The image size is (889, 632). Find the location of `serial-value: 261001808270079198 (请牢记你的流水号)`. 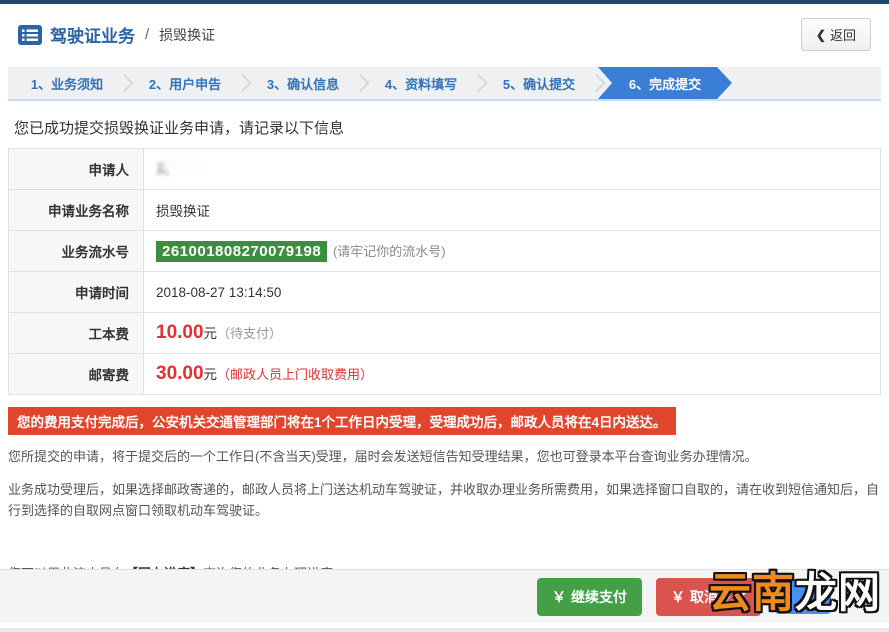

serial-value: 261001808270079198 (请牢记你的流水号) is located at coordinates (512, 251).